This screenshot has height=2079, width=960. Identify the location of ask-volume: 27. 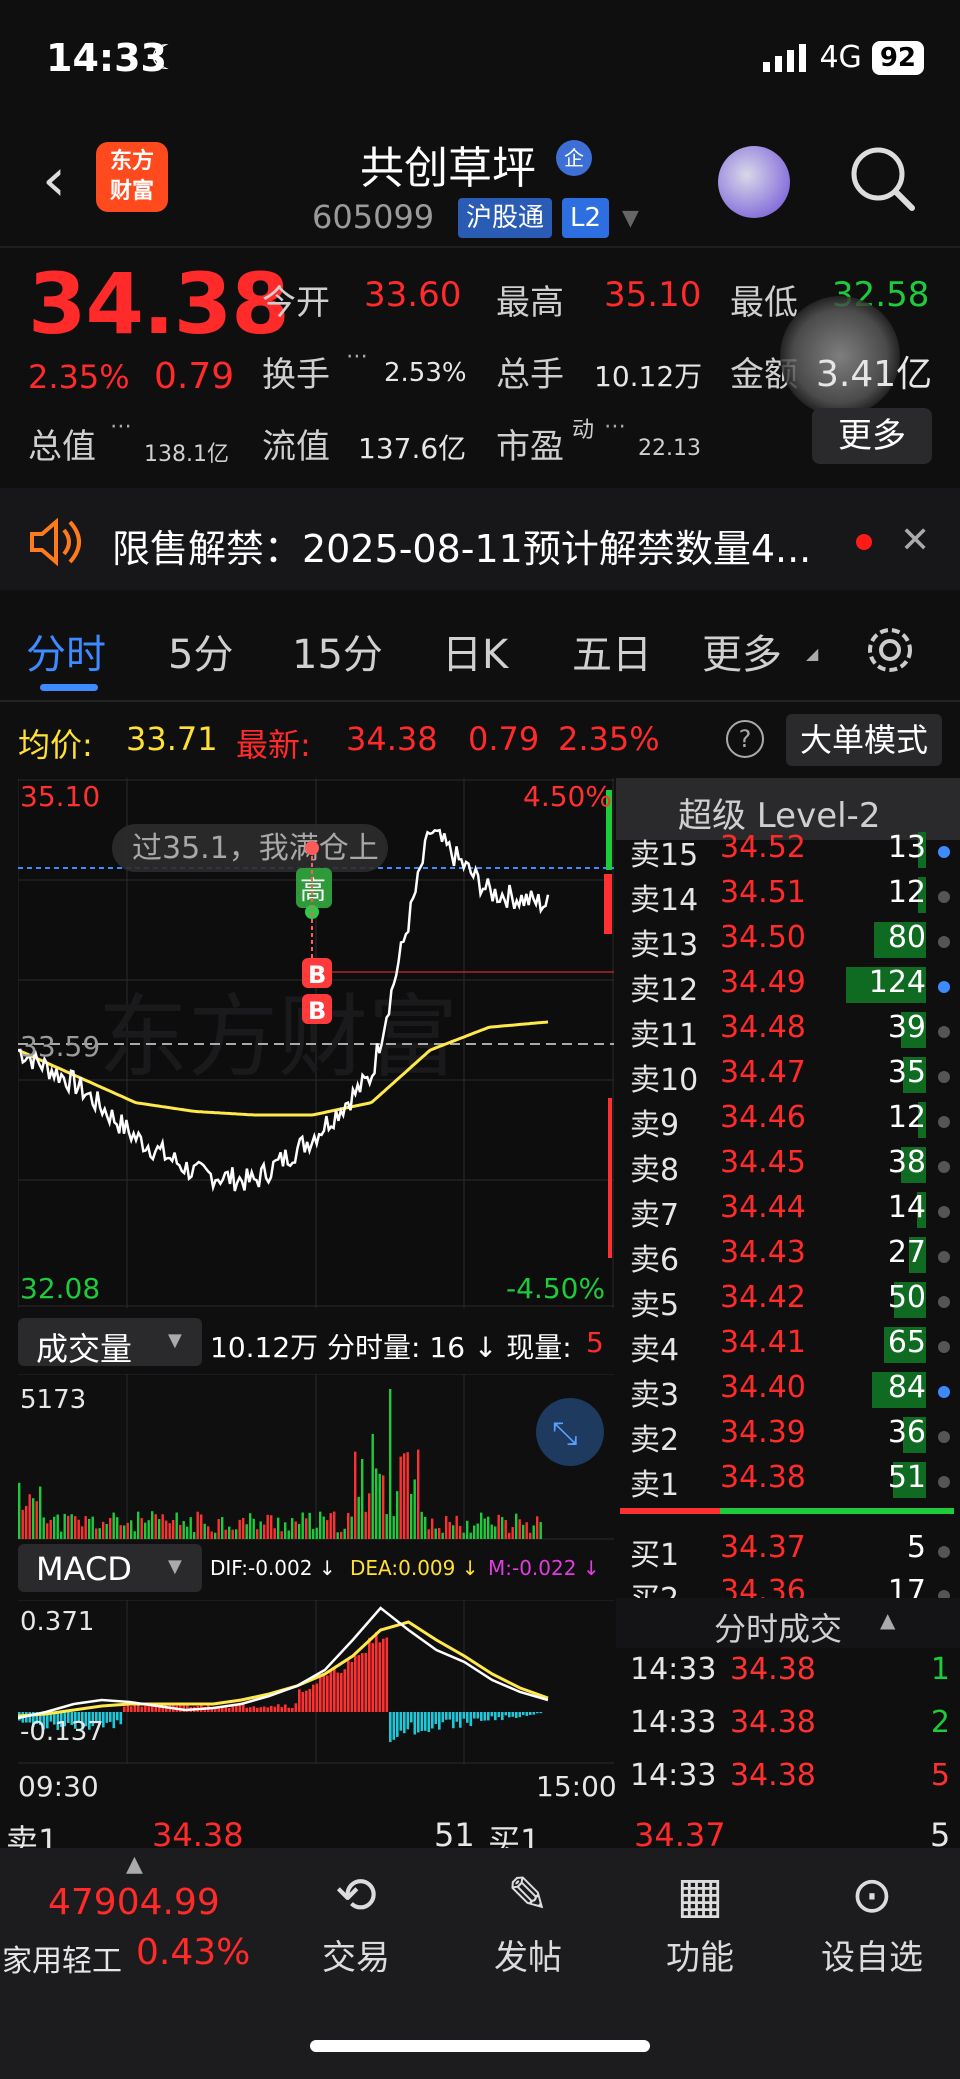
(906, 1252).